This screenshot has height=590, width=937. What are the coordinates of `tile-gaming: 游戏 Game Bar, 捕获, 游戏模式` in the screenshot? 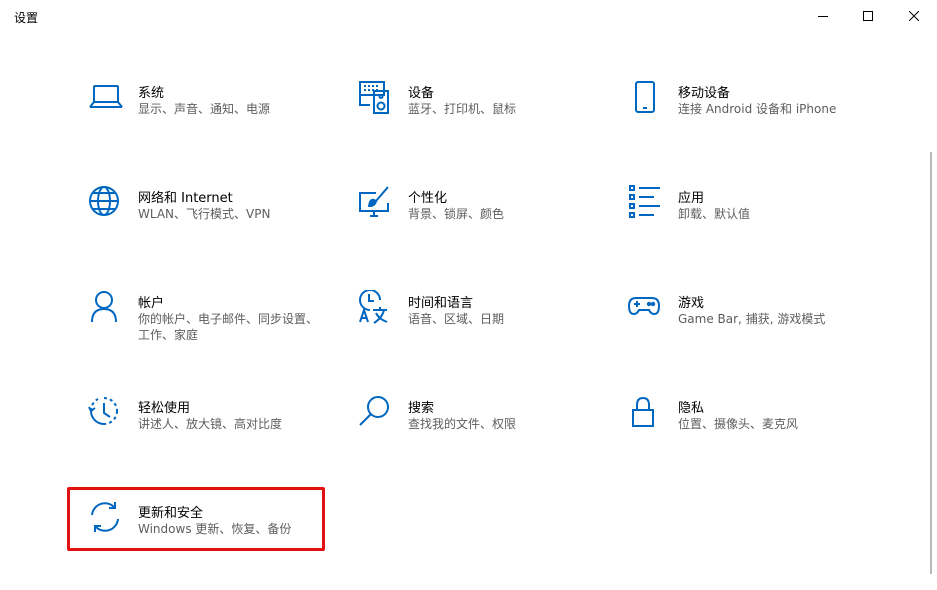 It's located at (753, 325).